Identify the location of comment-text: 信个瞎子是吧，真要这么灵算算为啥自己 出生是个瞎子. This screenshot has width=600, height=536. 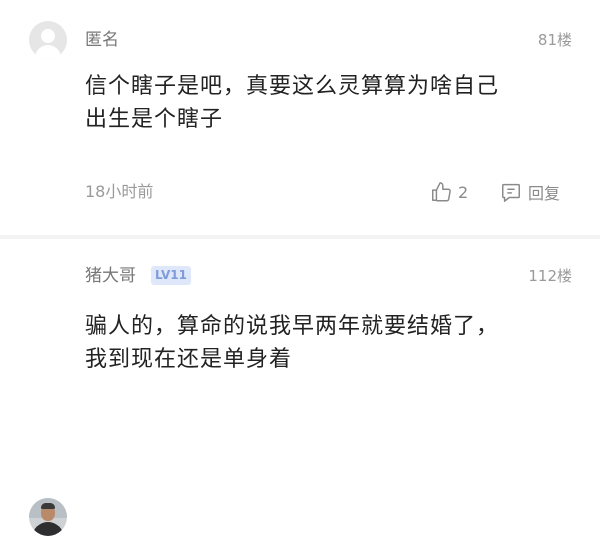
(292, 103).